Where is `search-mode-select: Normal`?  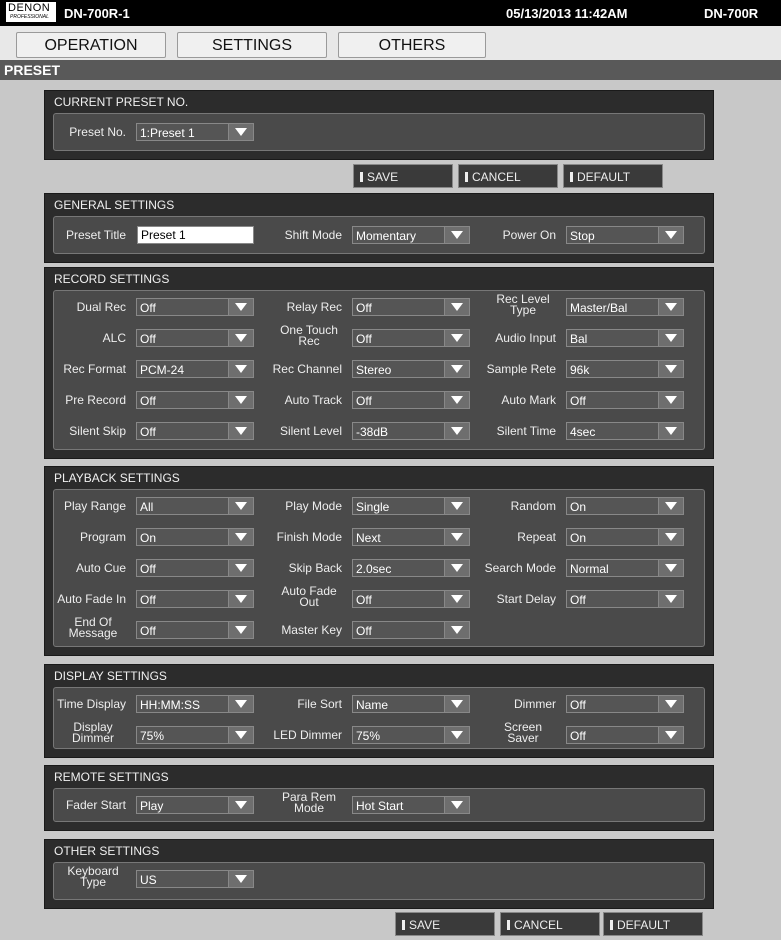 search-mode-select: Normal is located at coordinates (625, 568).